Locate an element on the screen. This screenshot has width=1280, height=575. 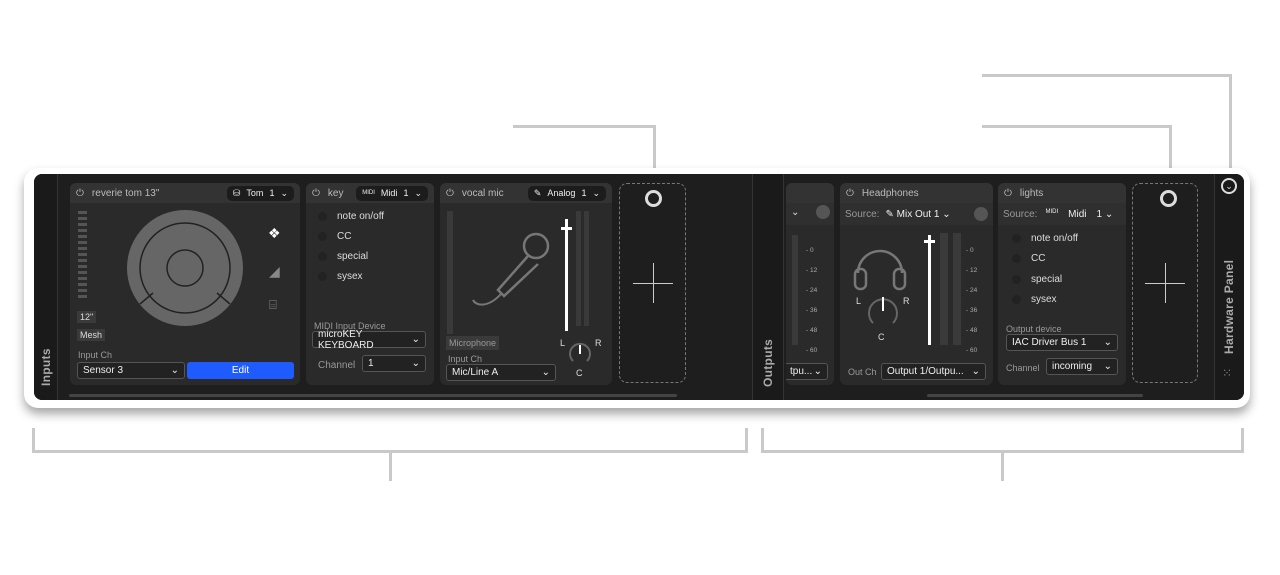
output-device-select: IAC Driver Bus 1 ⌄ is located at coordinates (1062, 342).